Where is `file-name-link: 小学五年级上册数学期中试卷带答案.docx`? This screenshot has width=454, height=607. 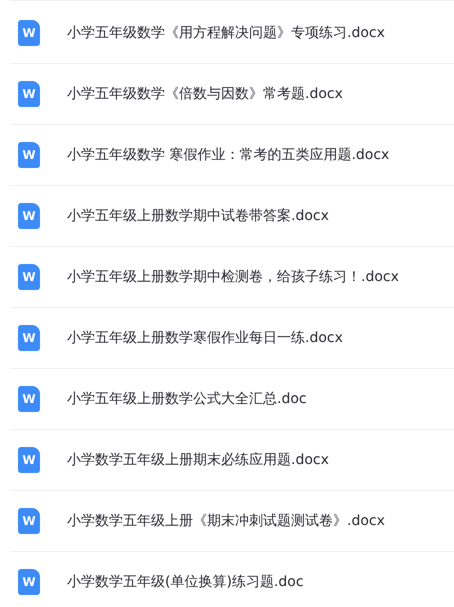
file-name-link: 小学五年级上册数学期中试卷带答案.docx is located at coordinates (198, 216).